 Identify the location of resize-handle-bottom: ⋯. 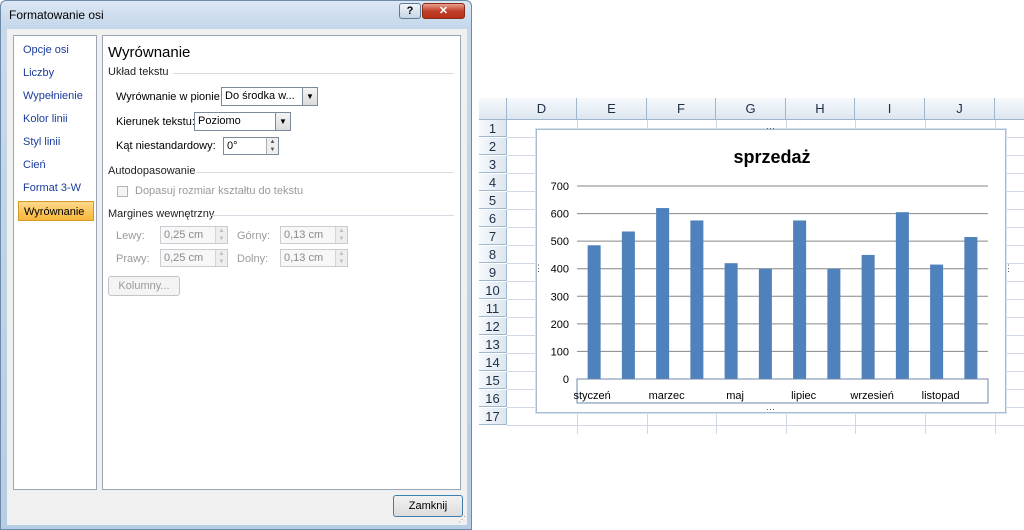
(770, 409).